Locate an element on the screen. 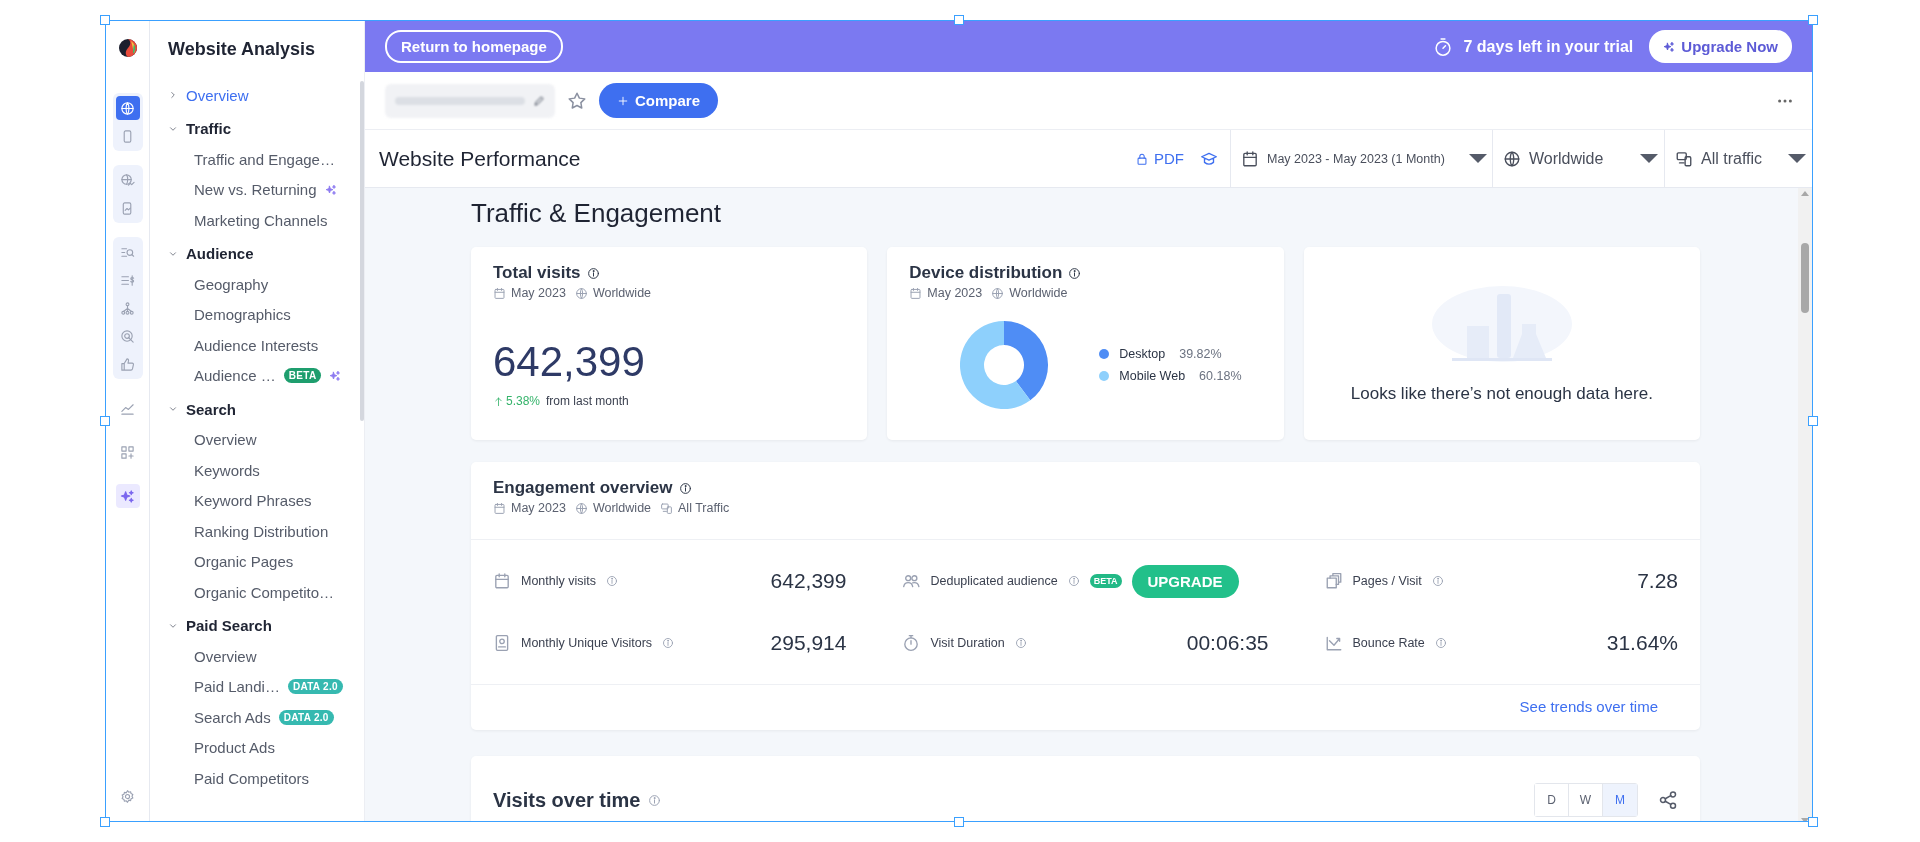  filter-dropdown: All traffic is located at coordinates (1738, 158).